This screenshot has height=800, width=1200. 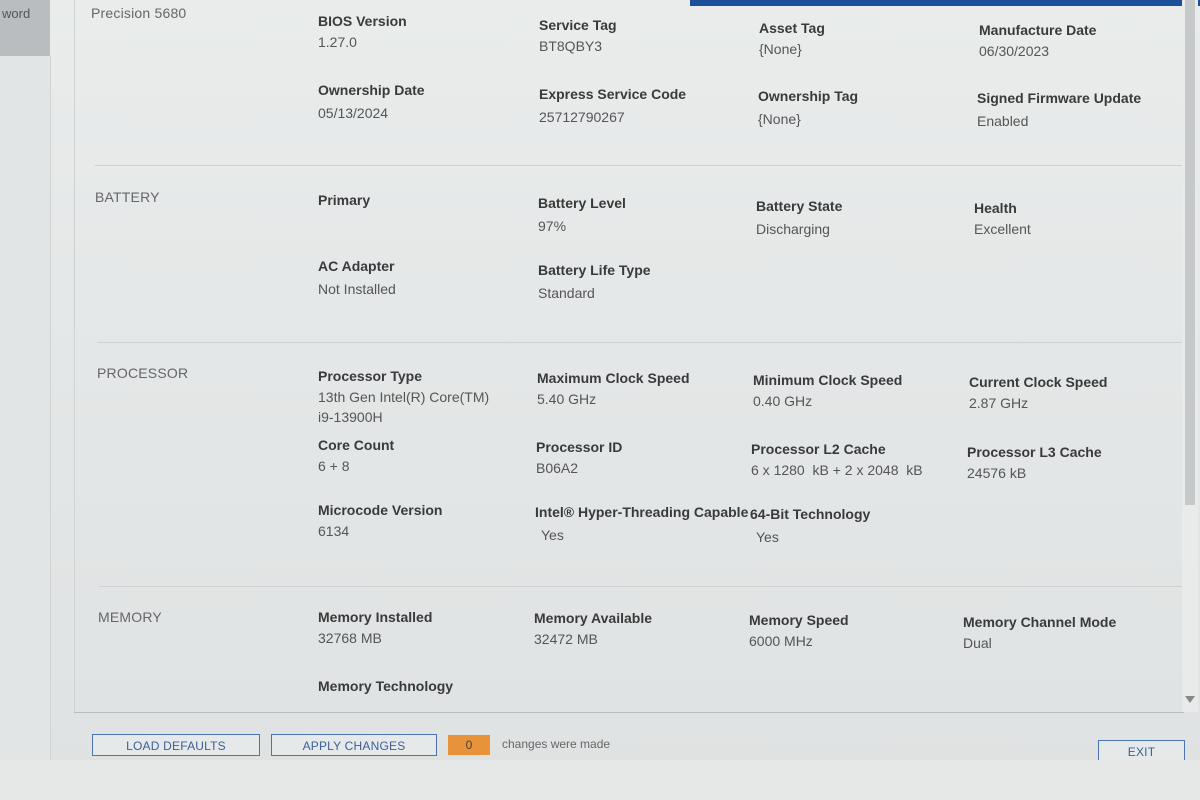 I want to click on field-label: Minimum Clock Speed, so click(x=828, y=380).